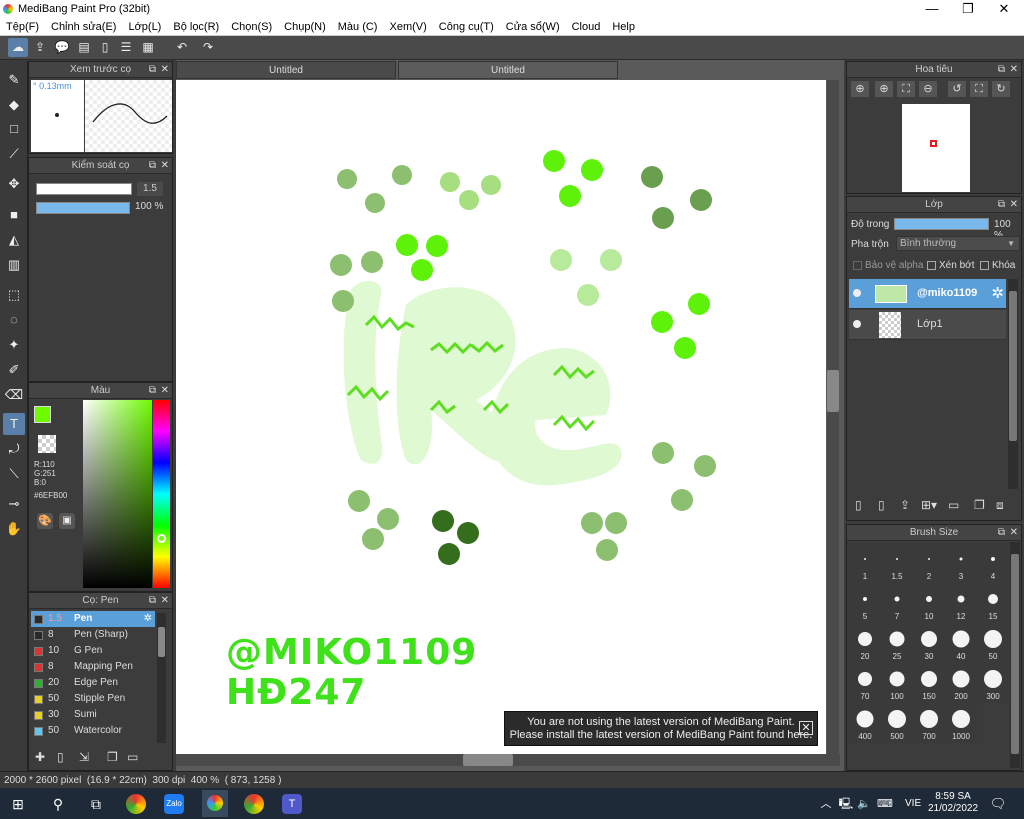  Describe the element at coordinates (14, 240) in the screenshot. I see `bucket-tool-icon: ◭` at that location.